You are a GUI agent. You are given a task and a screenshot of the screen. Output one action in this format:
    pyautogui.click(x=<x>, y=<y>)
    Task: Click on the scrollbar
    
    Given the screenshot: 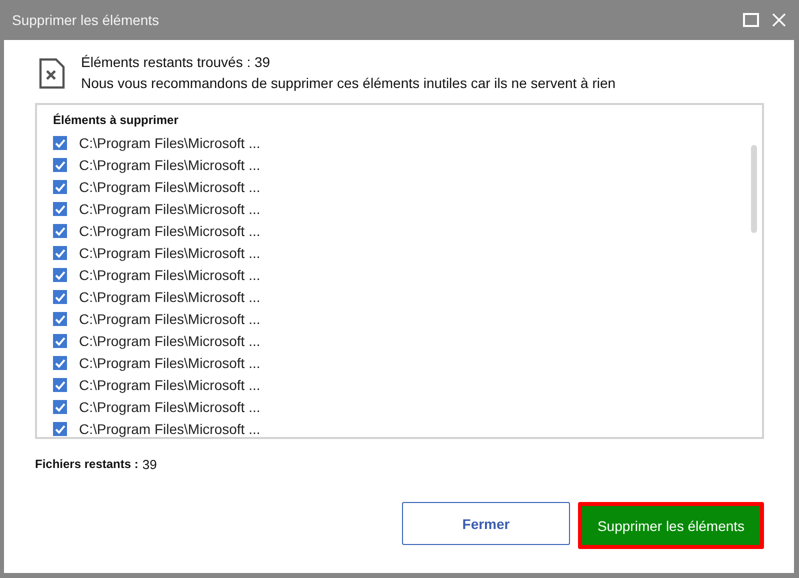 What is the action you would take?
    pyautogui.click(x=754, y=189)
    